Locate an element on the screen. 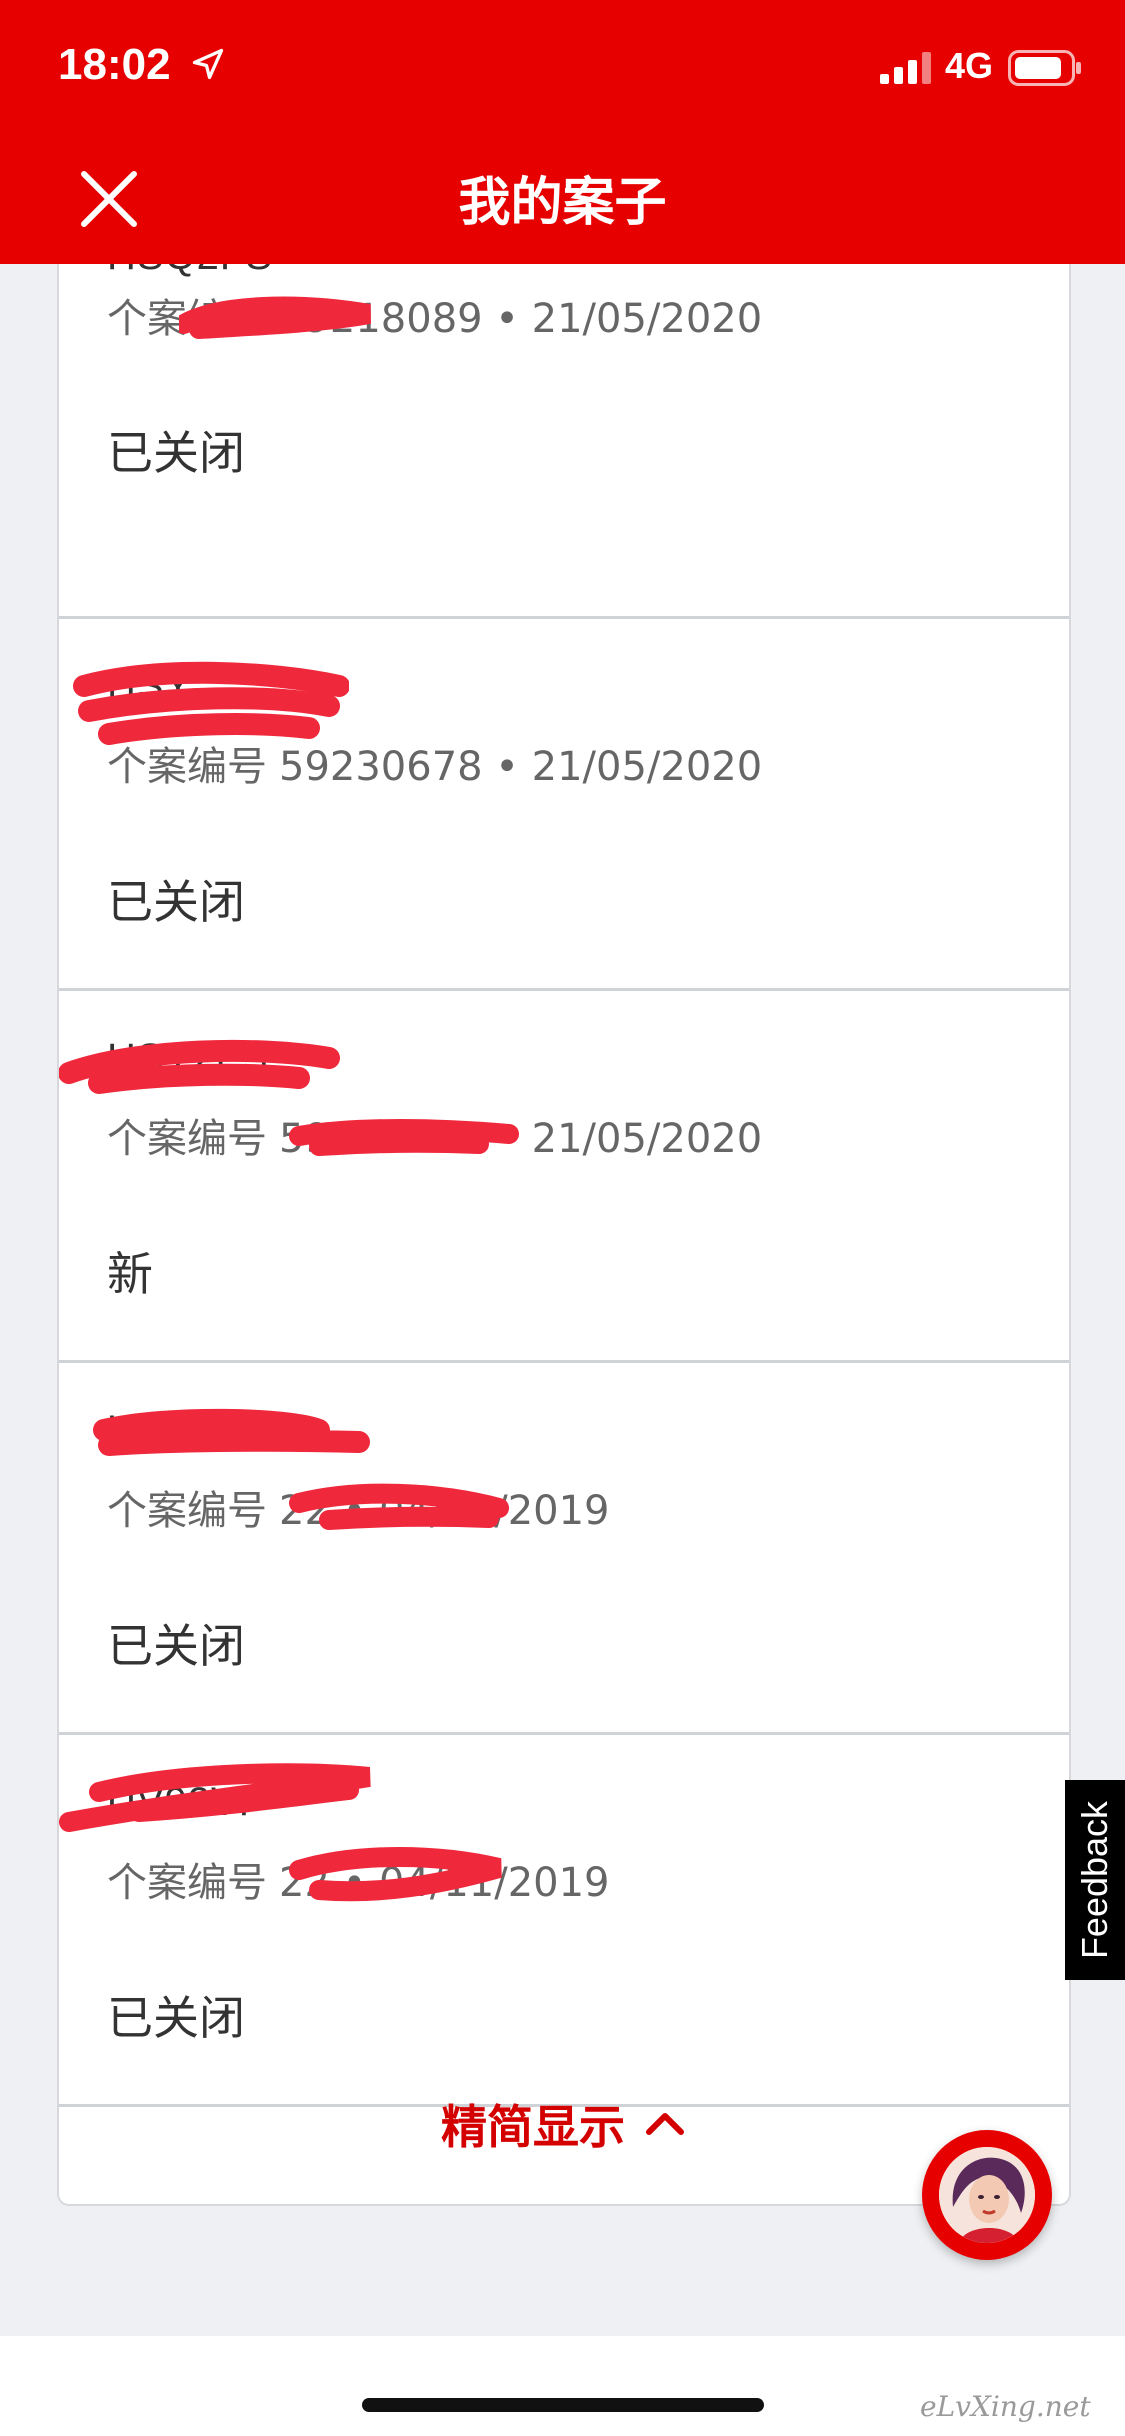  case-meta: 个案编号 59230678 • 21/05/2020 is located at coordinates (435, 767).